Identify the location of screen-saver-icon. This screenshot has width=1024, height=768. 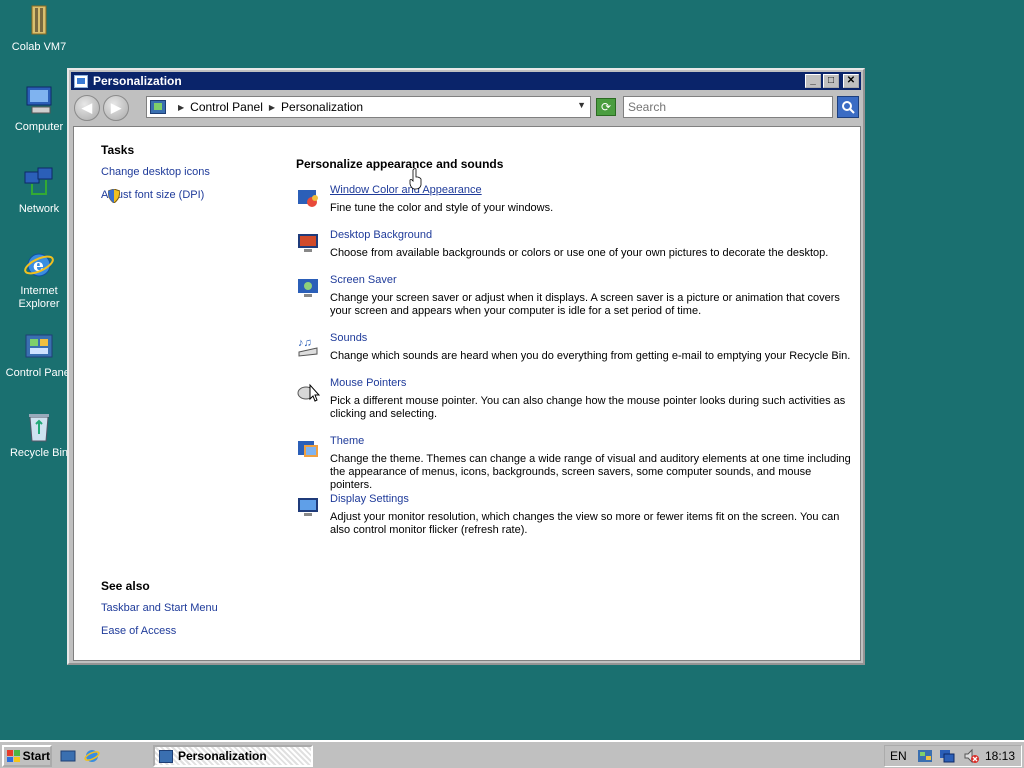
(308, 288).